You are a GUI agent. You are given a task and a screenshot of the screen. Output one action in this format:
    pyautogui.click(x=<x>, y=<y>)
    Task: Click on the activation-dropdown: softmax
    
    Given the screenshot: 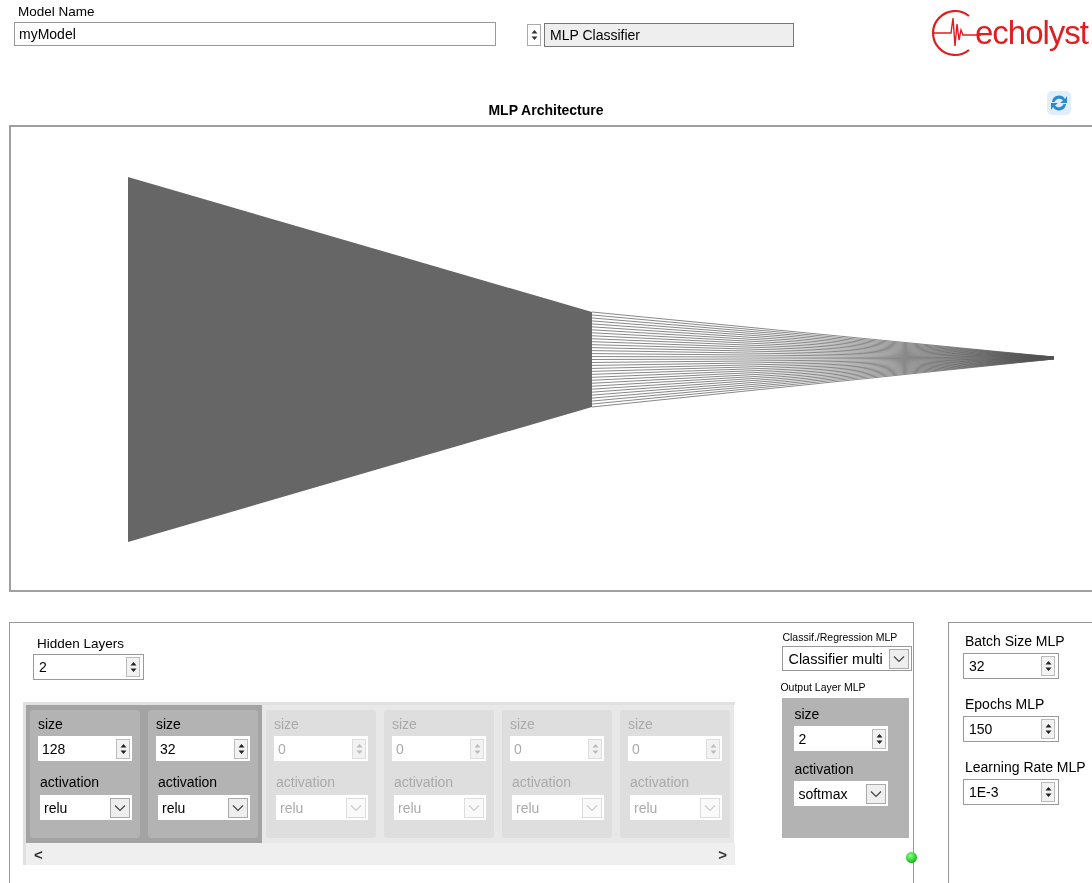 What is the action you would take?
    pyautogui.click(x=841, y=793)
    